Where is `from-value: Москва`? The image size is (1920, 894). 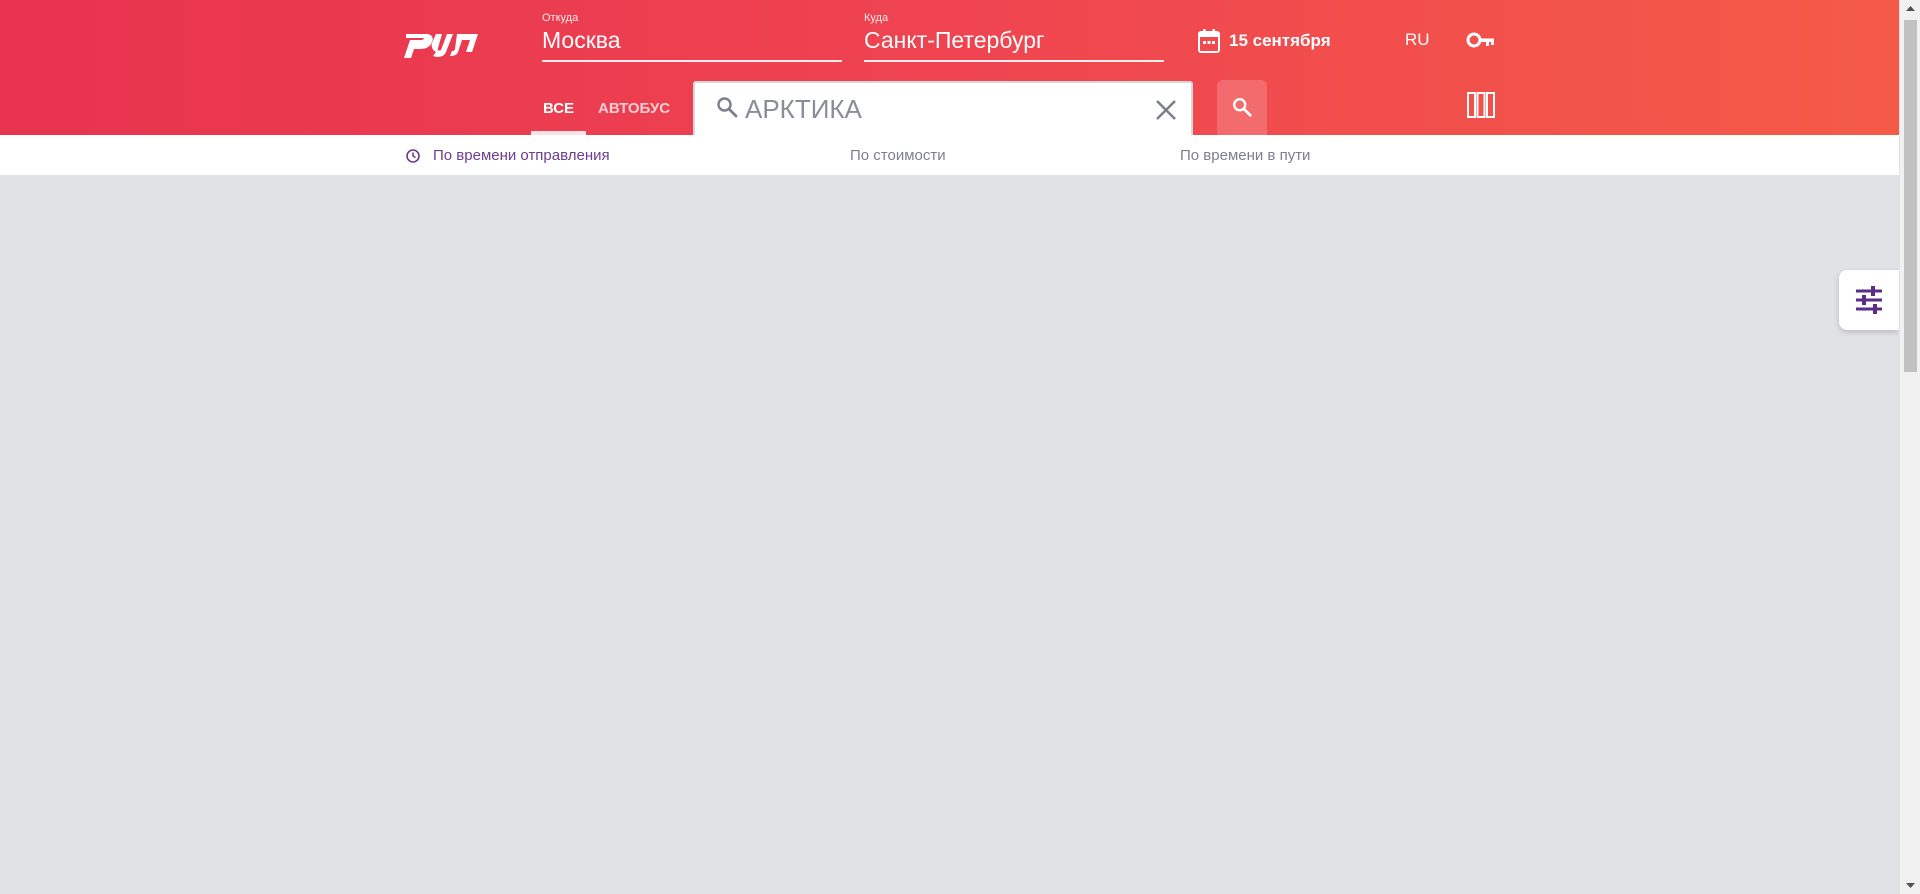 from-value: Москва is located at coordinates (581, 40).